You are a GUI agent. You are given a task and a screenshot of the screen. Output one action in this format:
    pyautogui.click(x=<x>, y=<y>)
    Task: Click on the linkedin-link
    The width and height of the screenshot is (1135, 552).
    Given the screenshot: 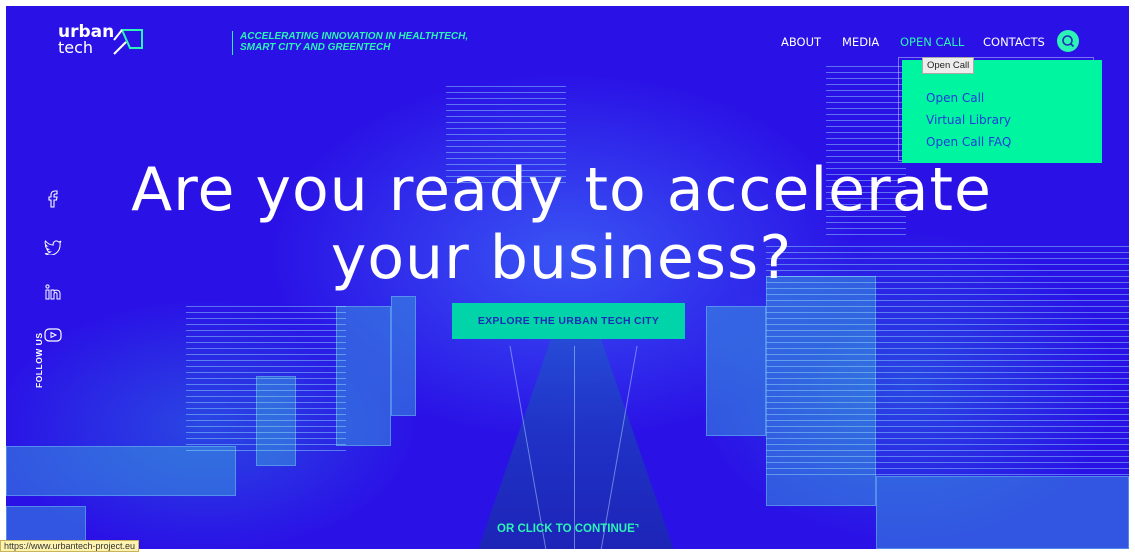 What is the action you would take?
    pyautogui.click(x=53, y=292)
    